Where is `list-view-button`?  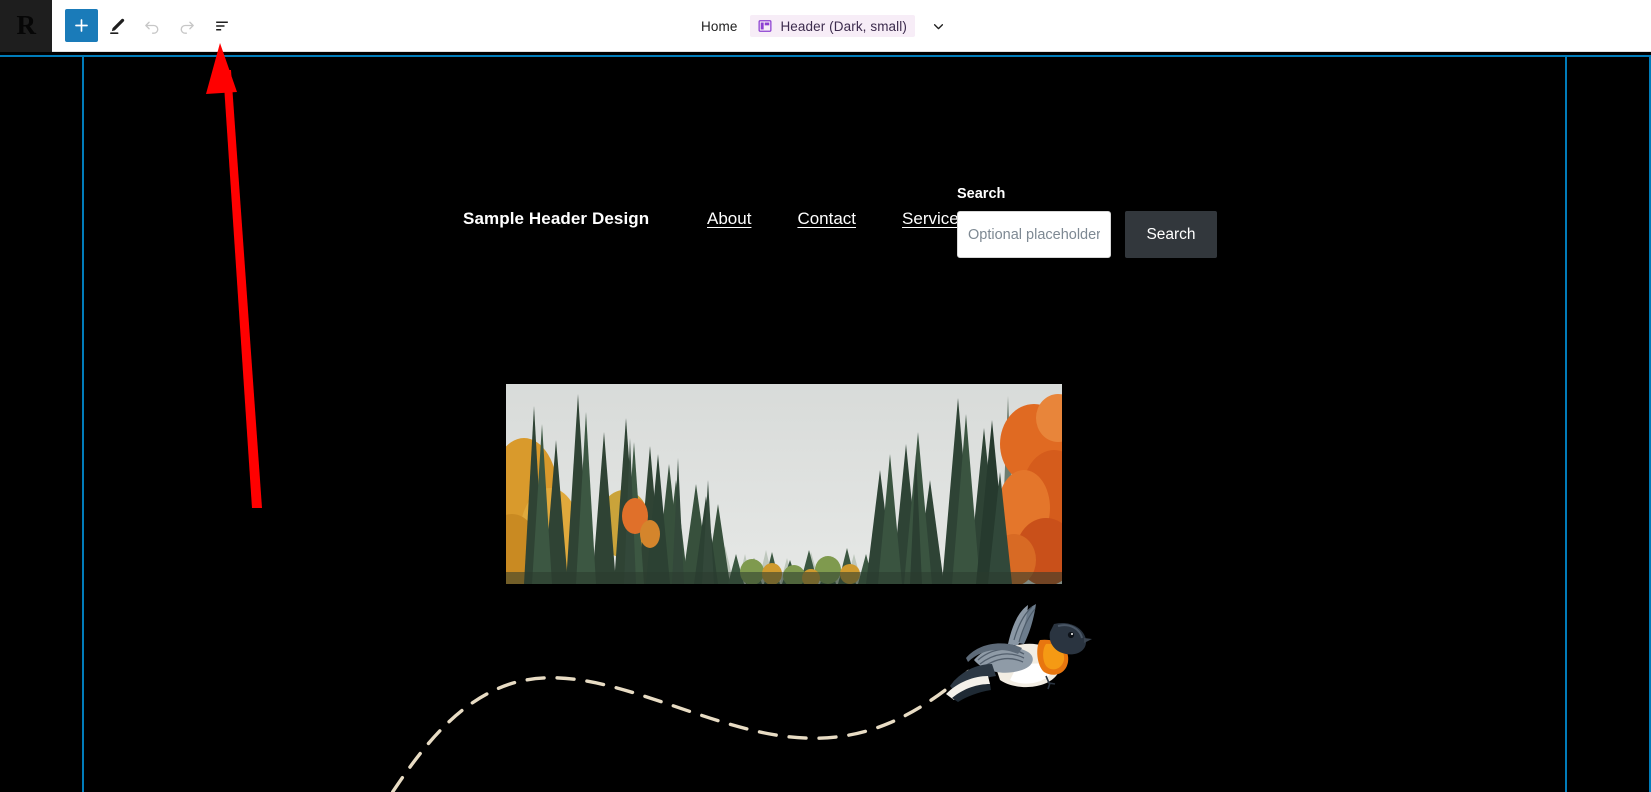
list-view-button is located at coordinates (221, 25).